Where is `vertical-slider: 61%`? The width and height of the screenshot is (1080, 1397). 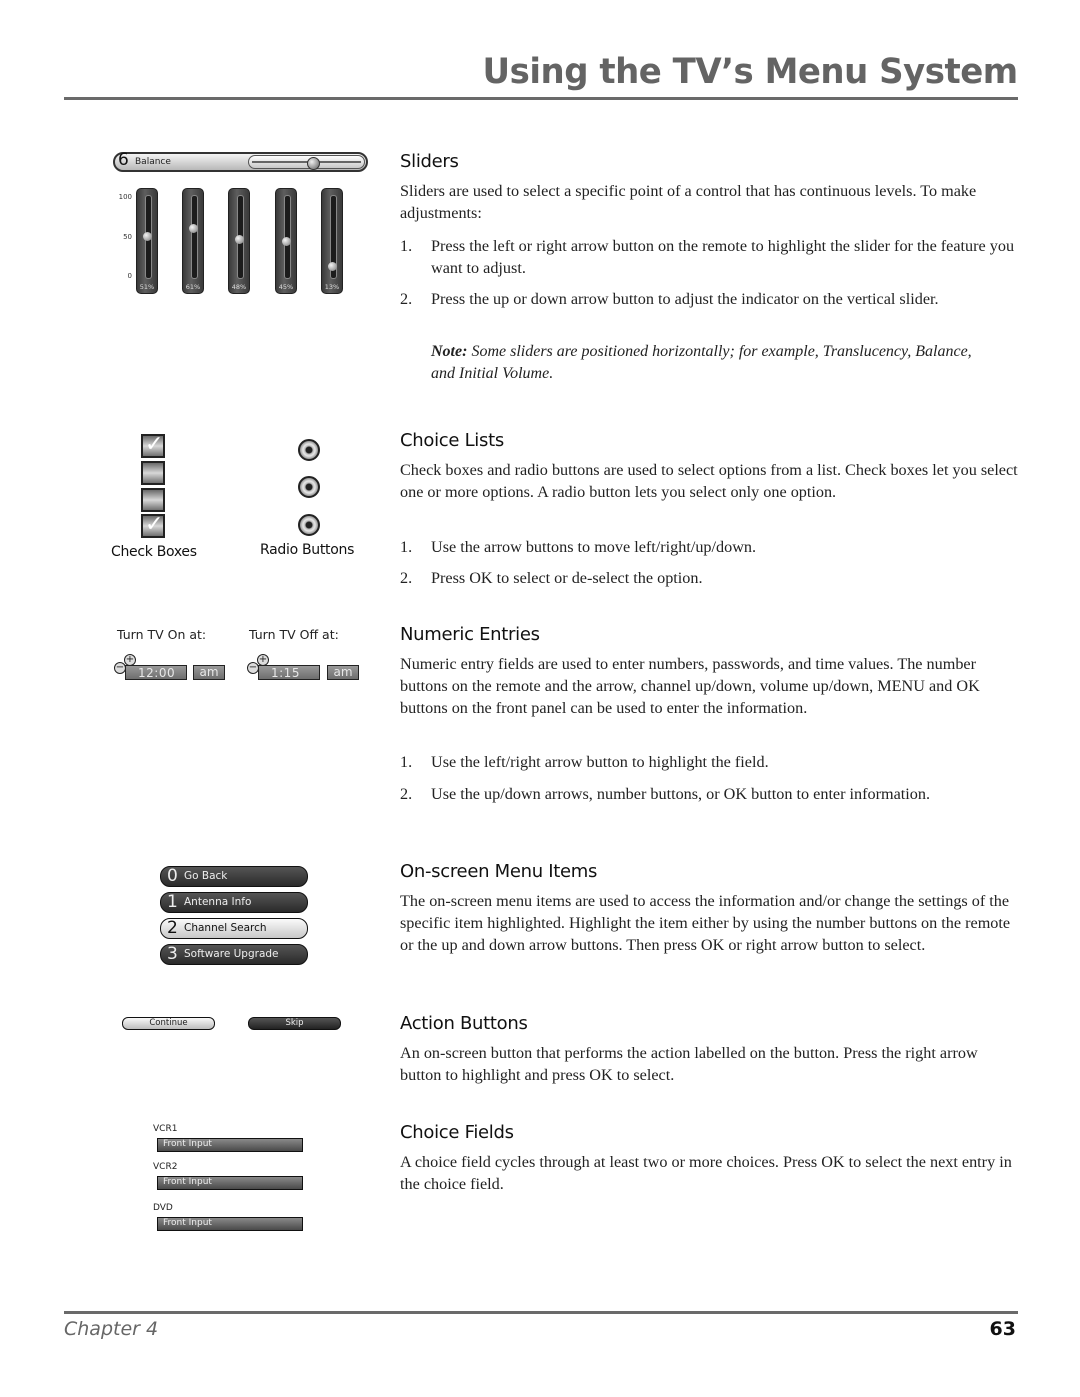 vertical-slider: 61% is located at coordinates (193, 241).